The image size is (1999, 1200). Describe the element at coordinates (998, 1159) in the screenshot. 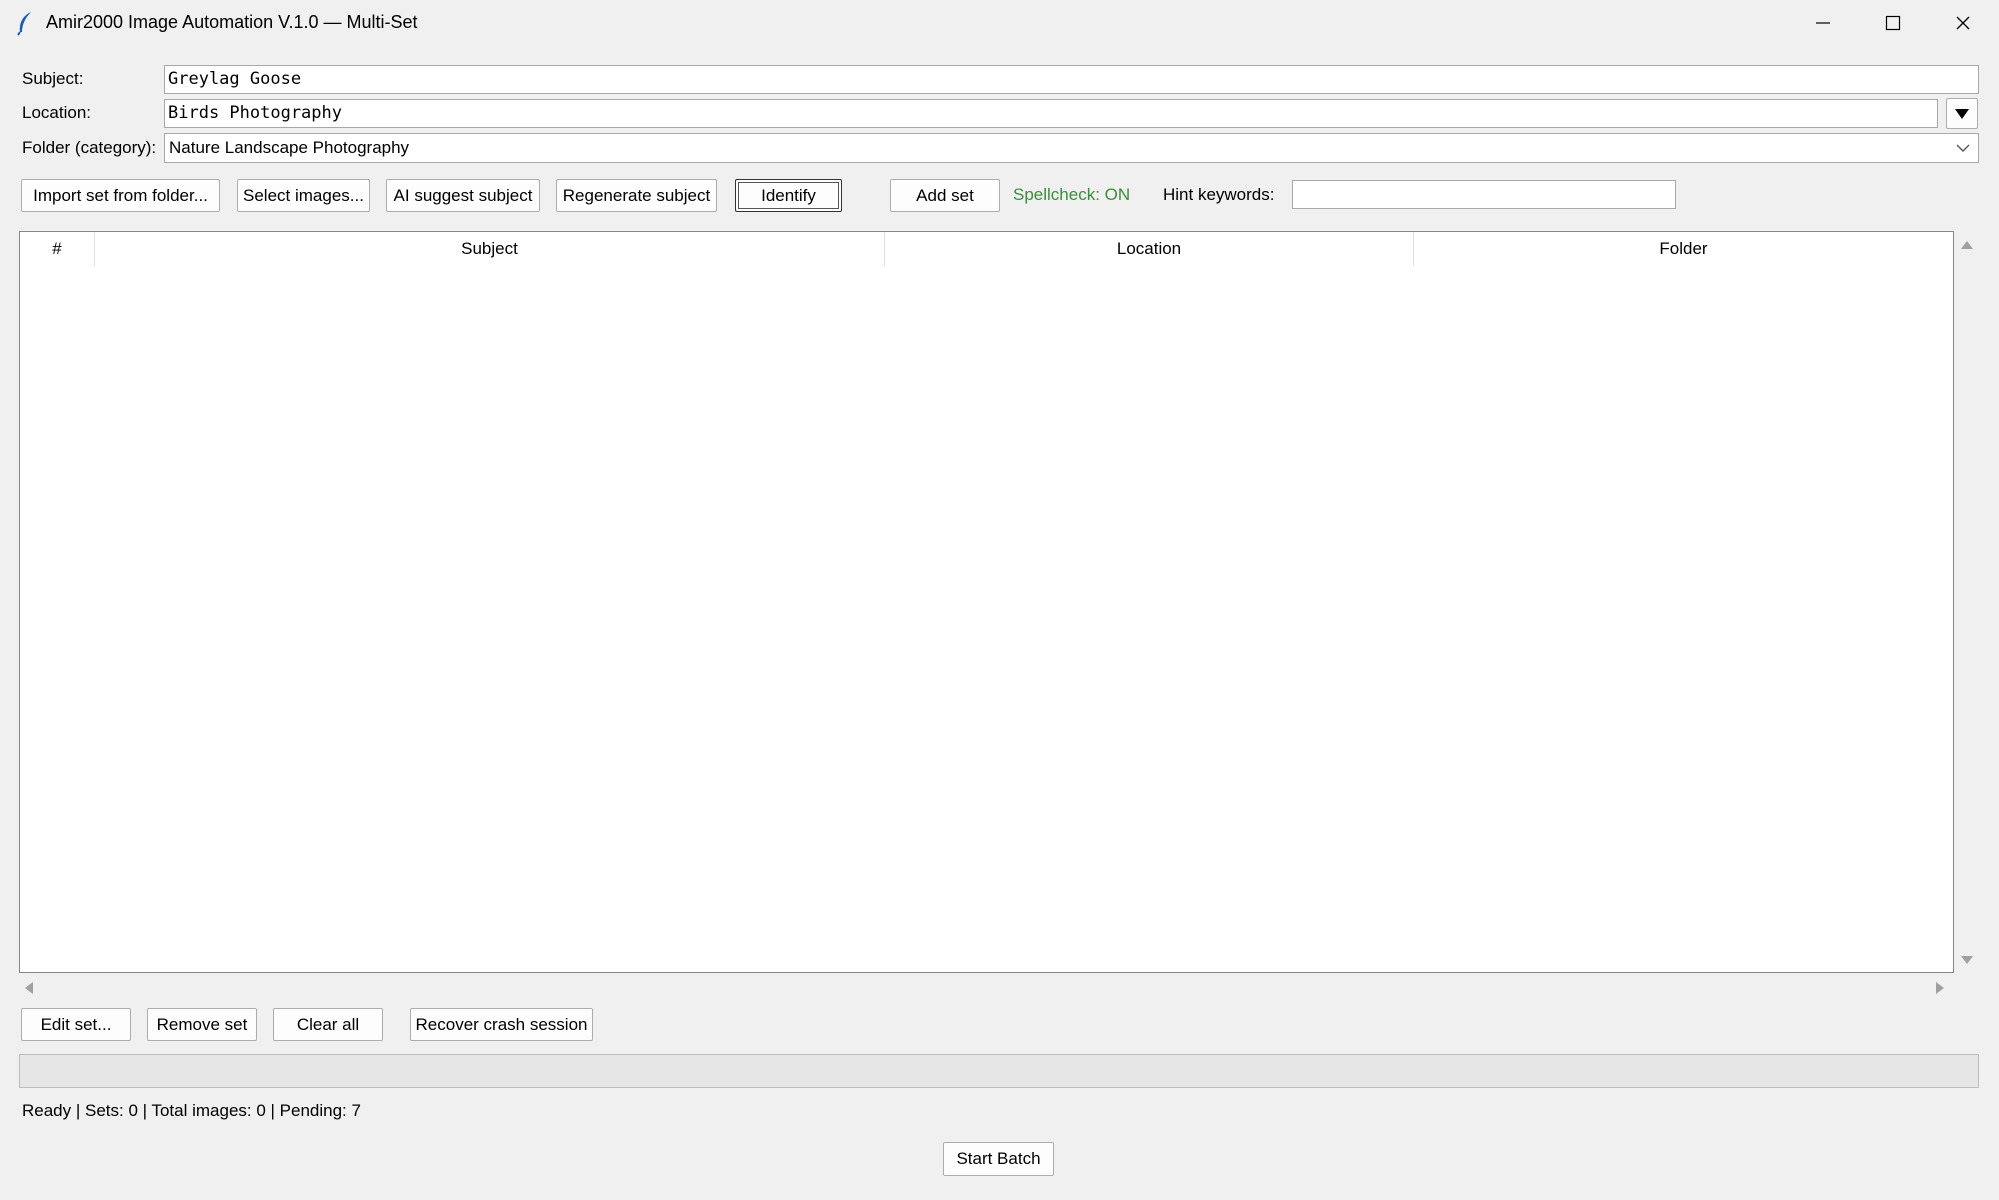

I see `start-batch-button: Start Batch` at that location.